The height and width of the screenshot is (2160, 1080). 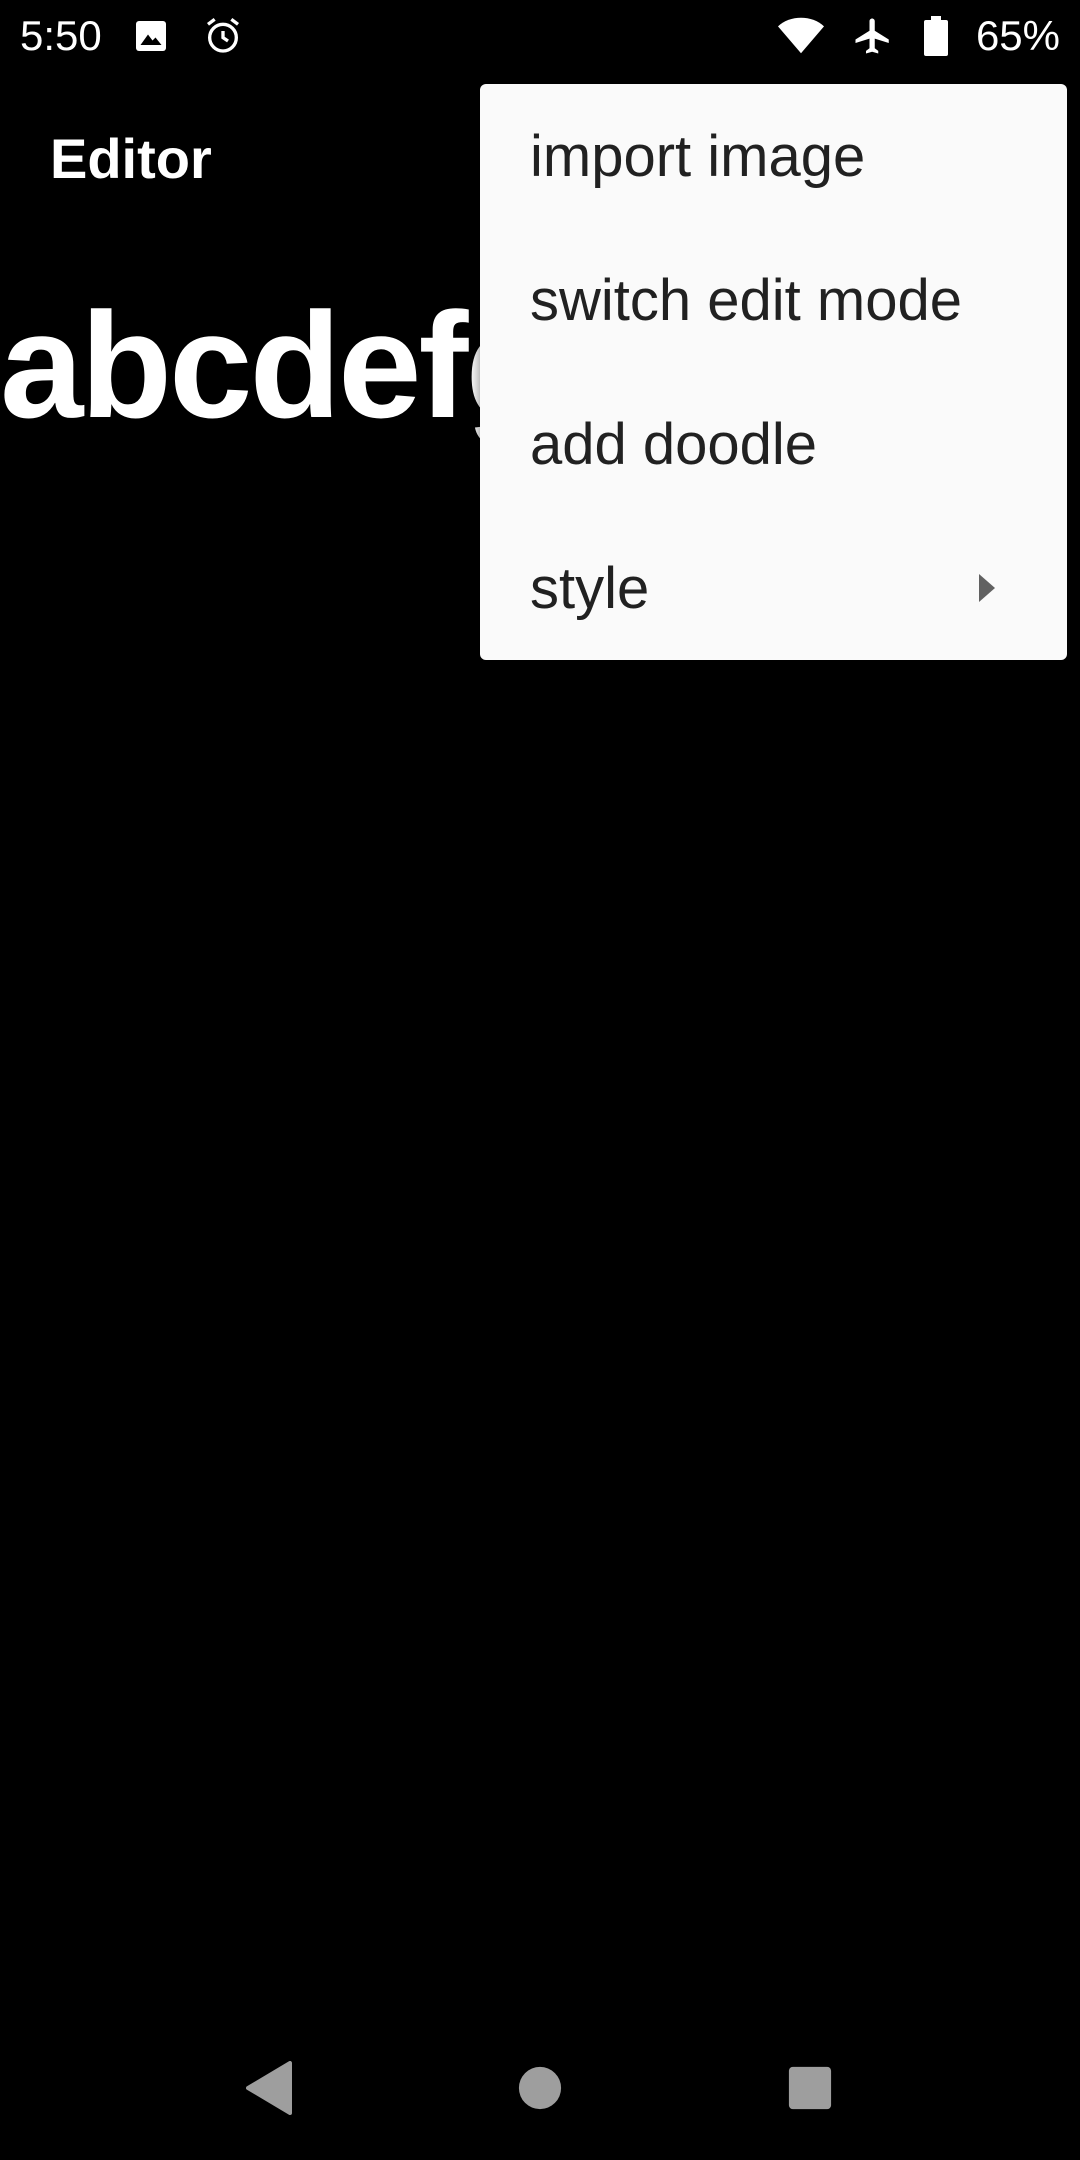 What do you see at coordinates (810, 2088) in the screenshot?
I see `recents-icon` at bounding box center [810, 2088].